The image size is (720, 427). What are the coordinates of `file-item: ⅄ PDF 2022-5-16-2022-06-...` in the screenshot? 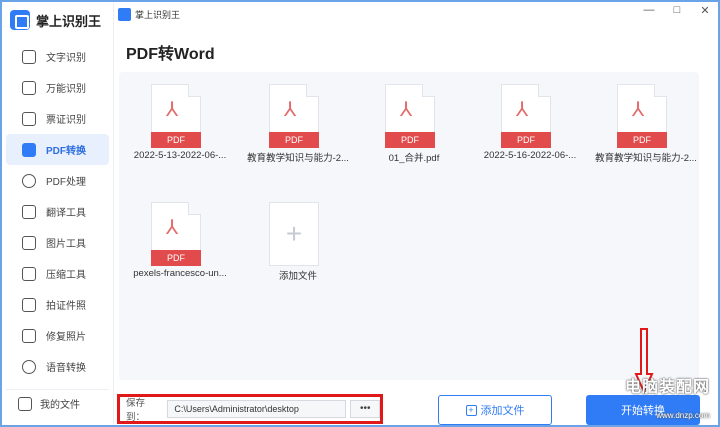 It's located at (530, 144).